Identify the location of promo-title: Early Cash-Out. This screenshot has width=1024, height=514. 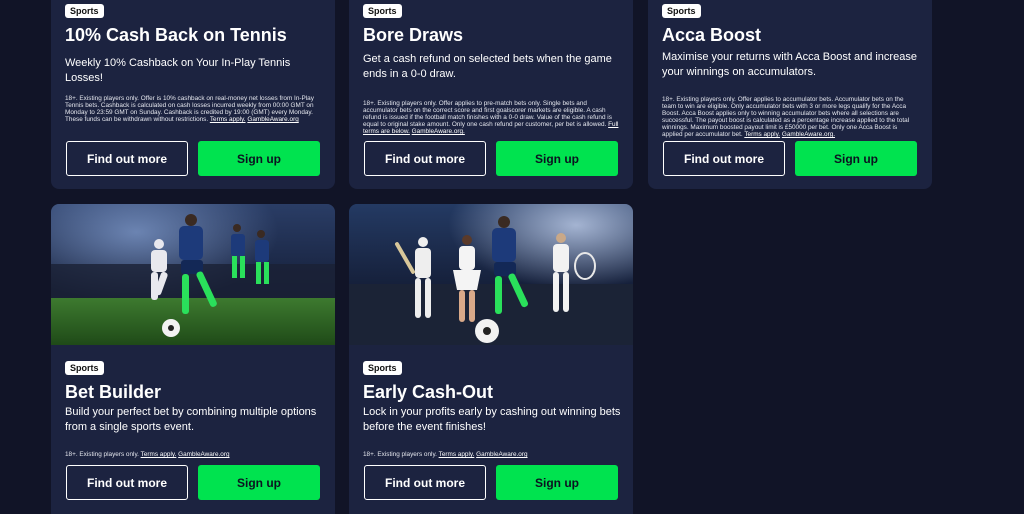
(428, 392).